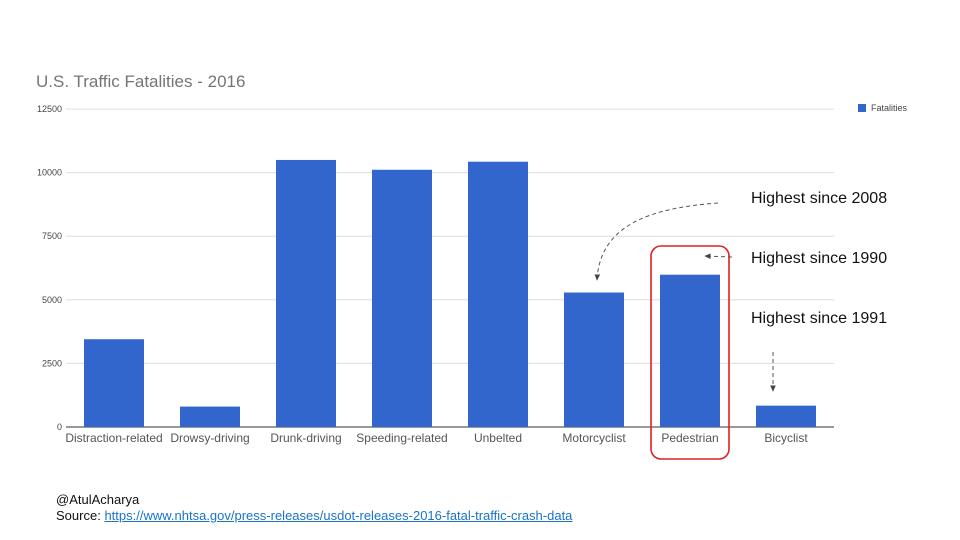  I want to click on y-axis-tick-labels: 0 2500 5000 7500 10000 12500, so click(49, 268).